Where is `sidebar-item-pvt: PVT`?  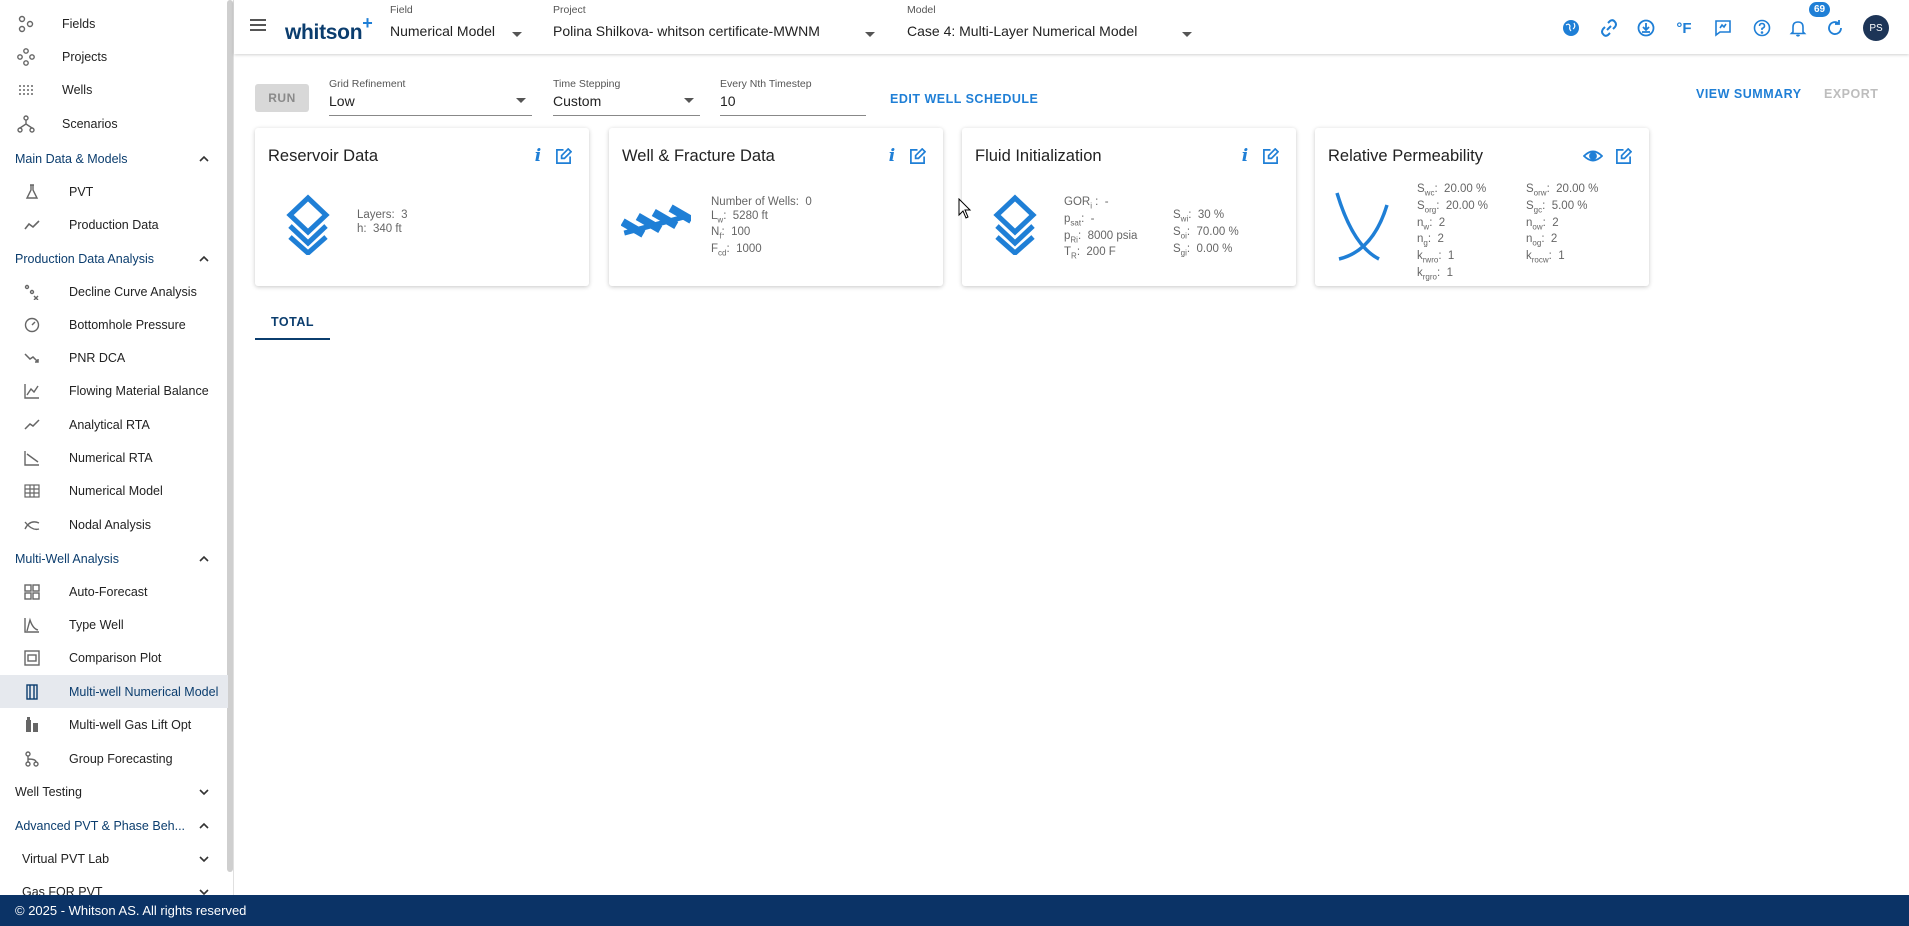
sidebar-item-pvt: PVT is located at coordinates (114, 191).